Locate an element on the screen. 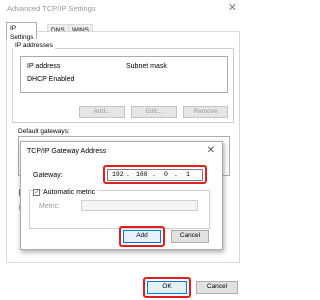 This screenshot has width=320, height=300. automatic-metric-label: Automatic metric is located at coordinates (70, 192).